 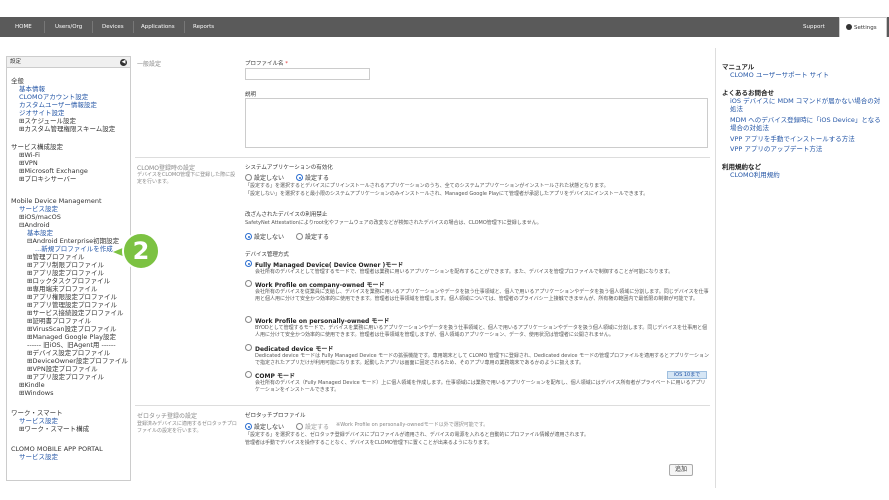 What do you see at coordinates (55, 257) in the screenshot?
I see `sidebar-item: ⊞管理プロファイル` at bounding box center [55, 257].